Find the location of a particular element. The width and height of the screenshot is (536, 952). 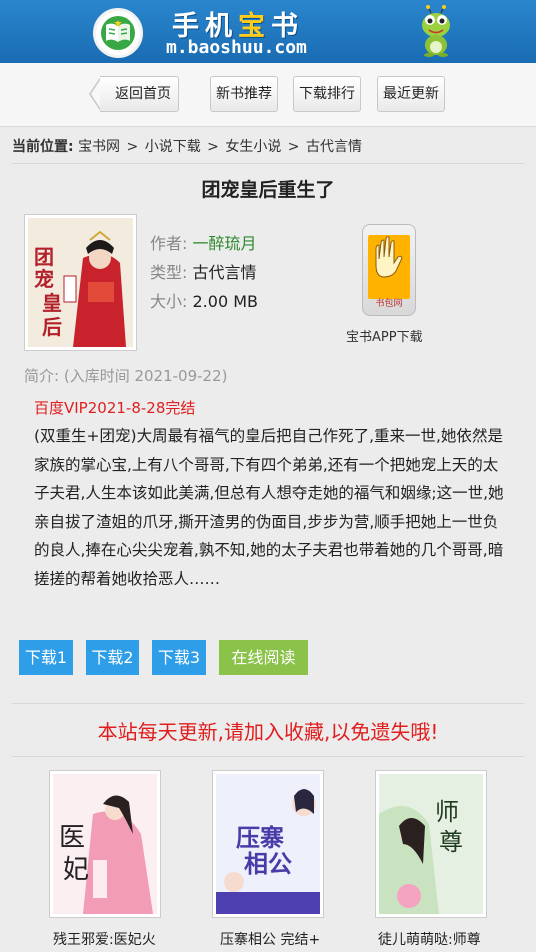

rec-book-title: 徒儿萌萌哒:师尊 is located at coordinates (429, 939).